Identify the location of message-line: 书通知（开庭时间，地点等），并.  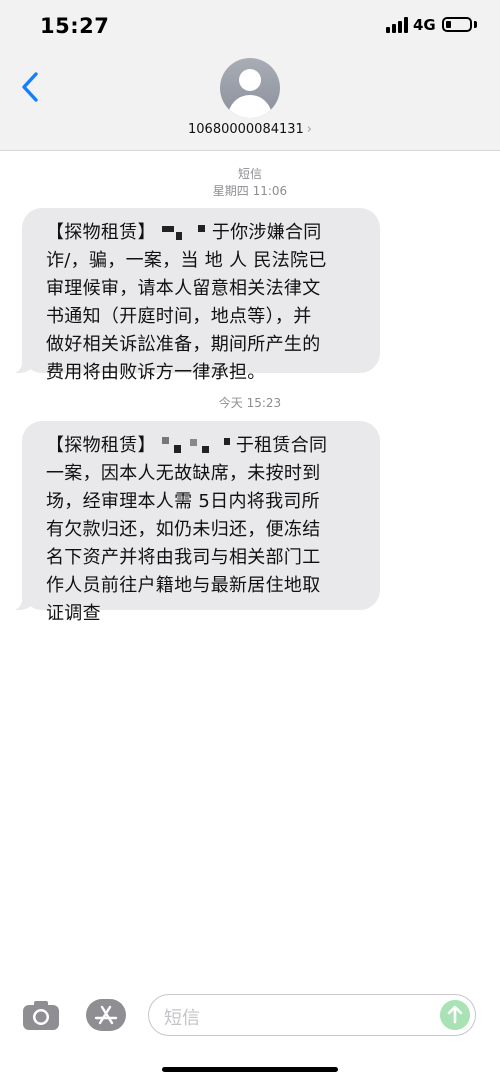
(179, 316).